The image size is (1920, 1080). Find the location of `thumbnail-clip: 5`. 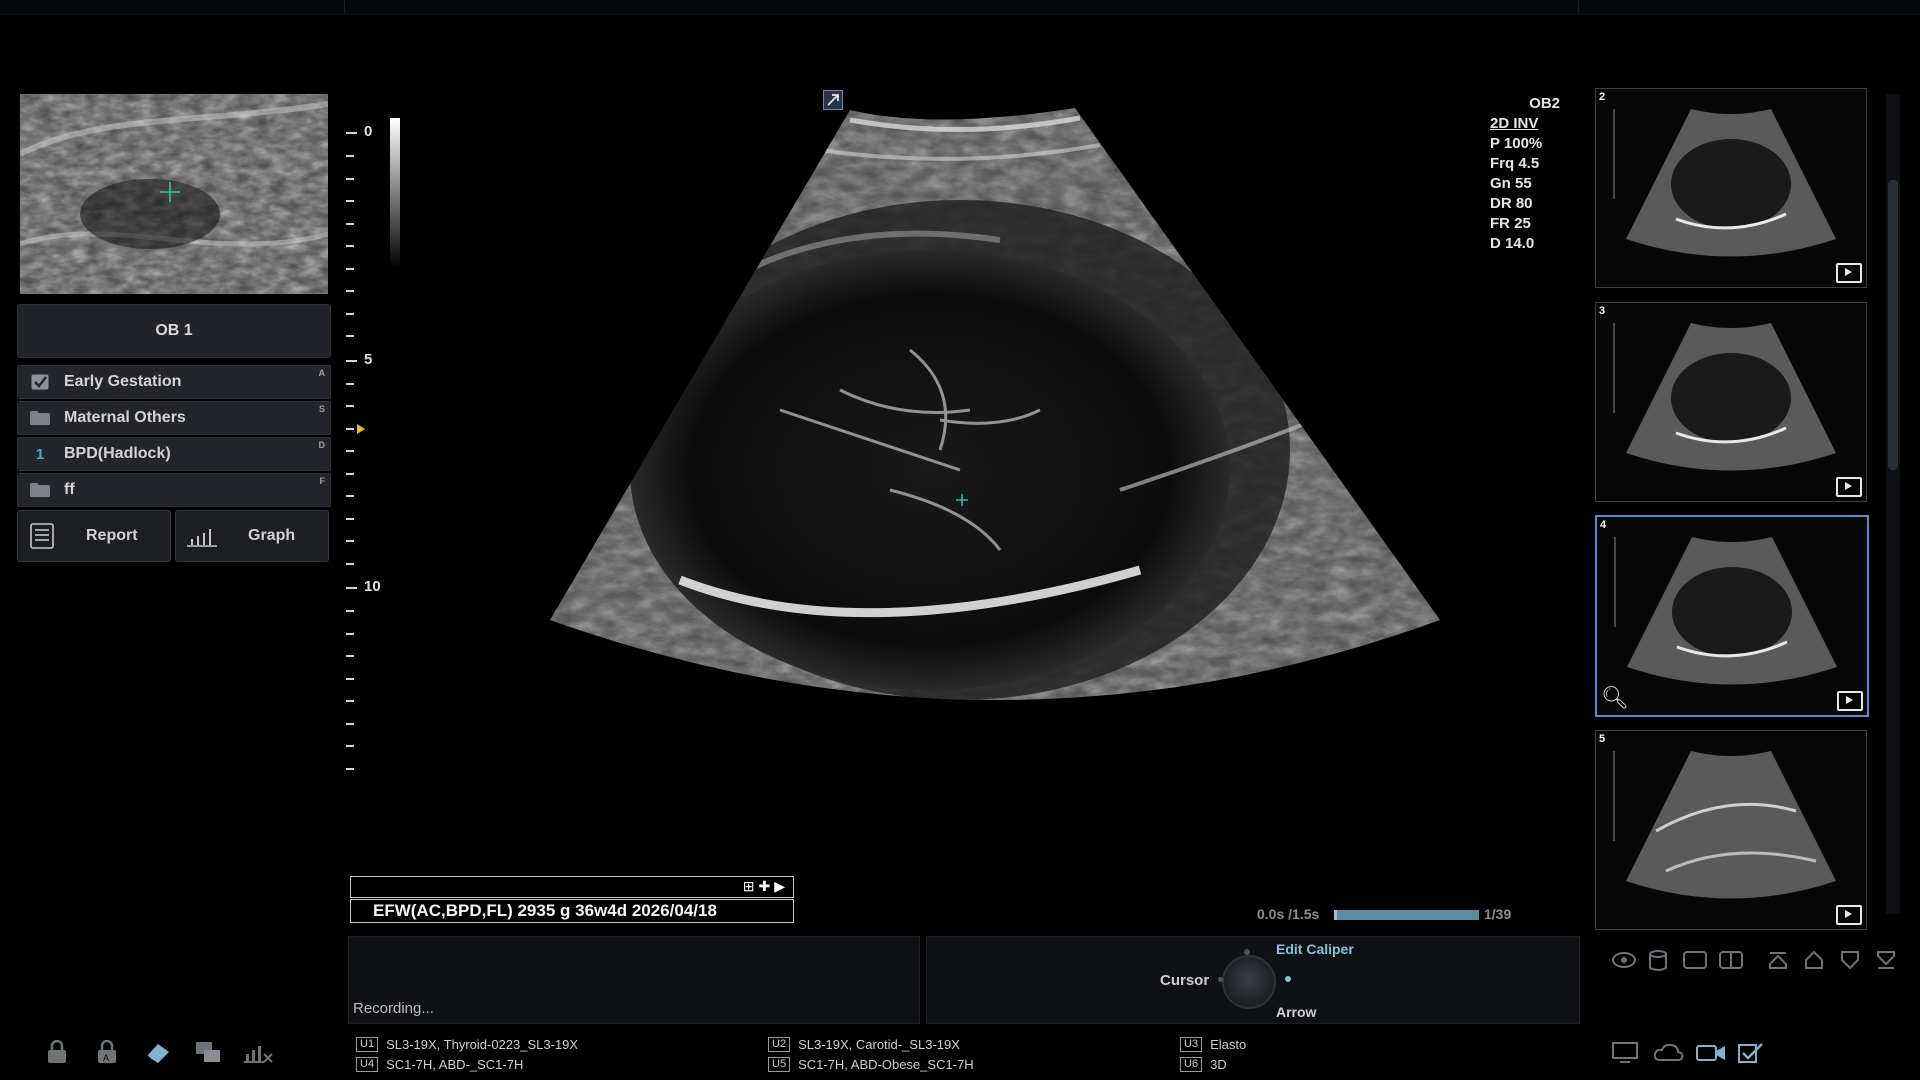

thumbnail-clip: 5 is located at coordinates (1731, 830).